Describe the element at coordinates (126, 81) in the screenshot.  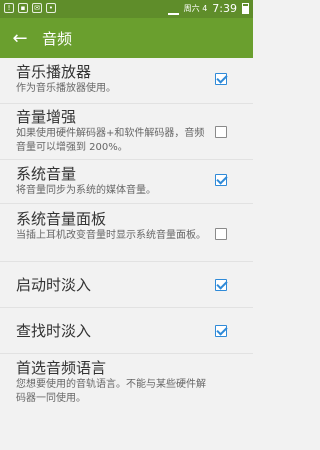
I see `setting-music-player: 音乐播放器 作为音乐播放器使用。` at that location.